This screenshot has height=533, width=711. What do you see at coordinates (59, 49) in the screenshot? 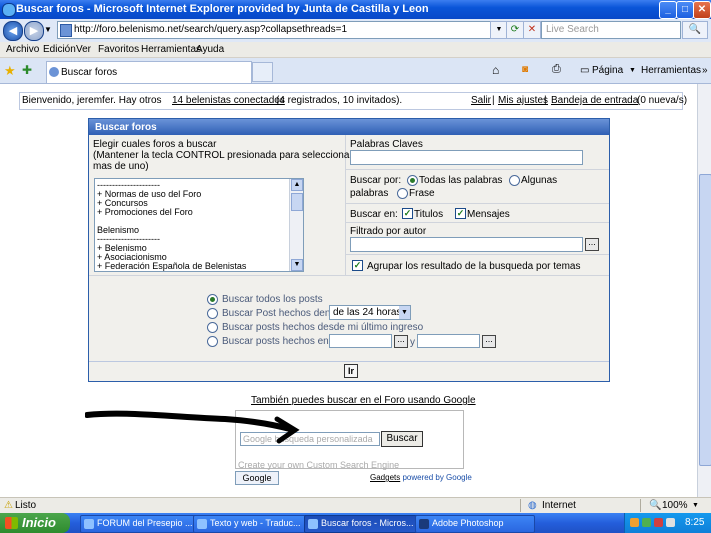
I see `menu-edicion: Edición` at bounding box center [59, 49].